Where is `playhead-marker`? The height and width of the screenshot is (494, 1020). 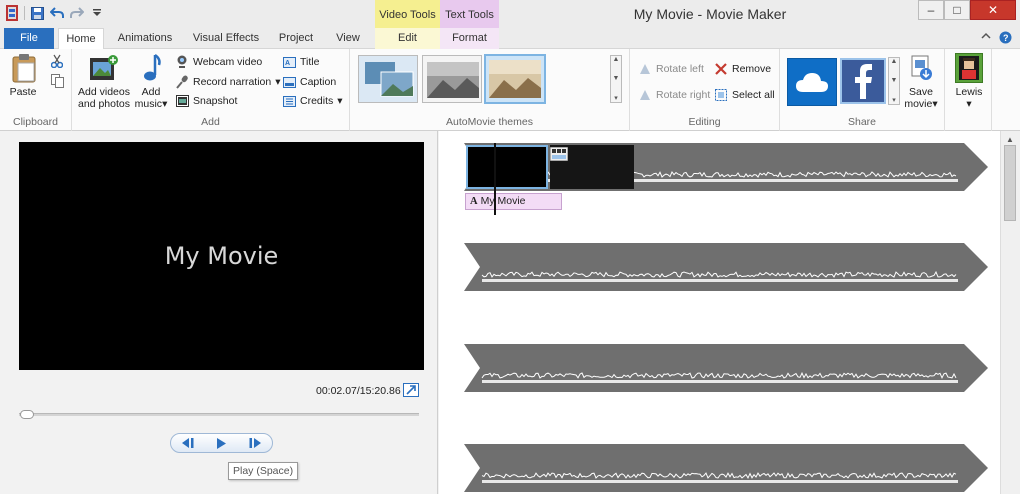
playhead-marker is located at coordinates (495, 179).